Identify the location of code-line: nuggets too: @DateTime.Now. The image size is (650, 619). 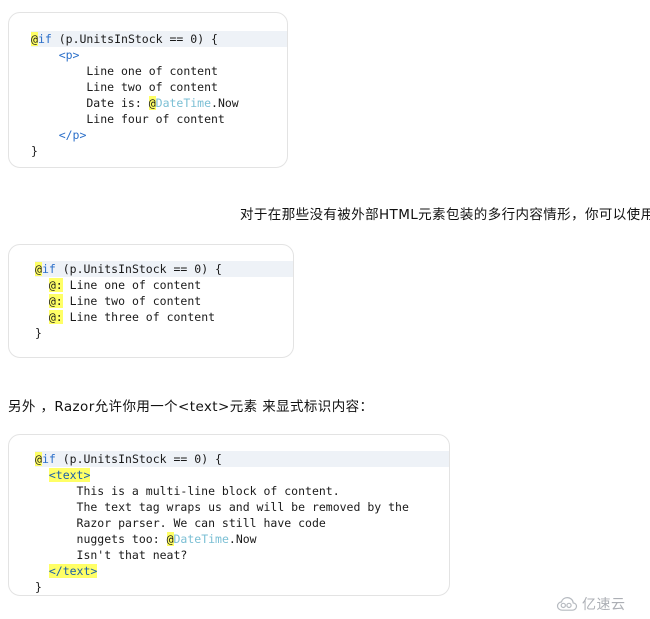
(242, 539).